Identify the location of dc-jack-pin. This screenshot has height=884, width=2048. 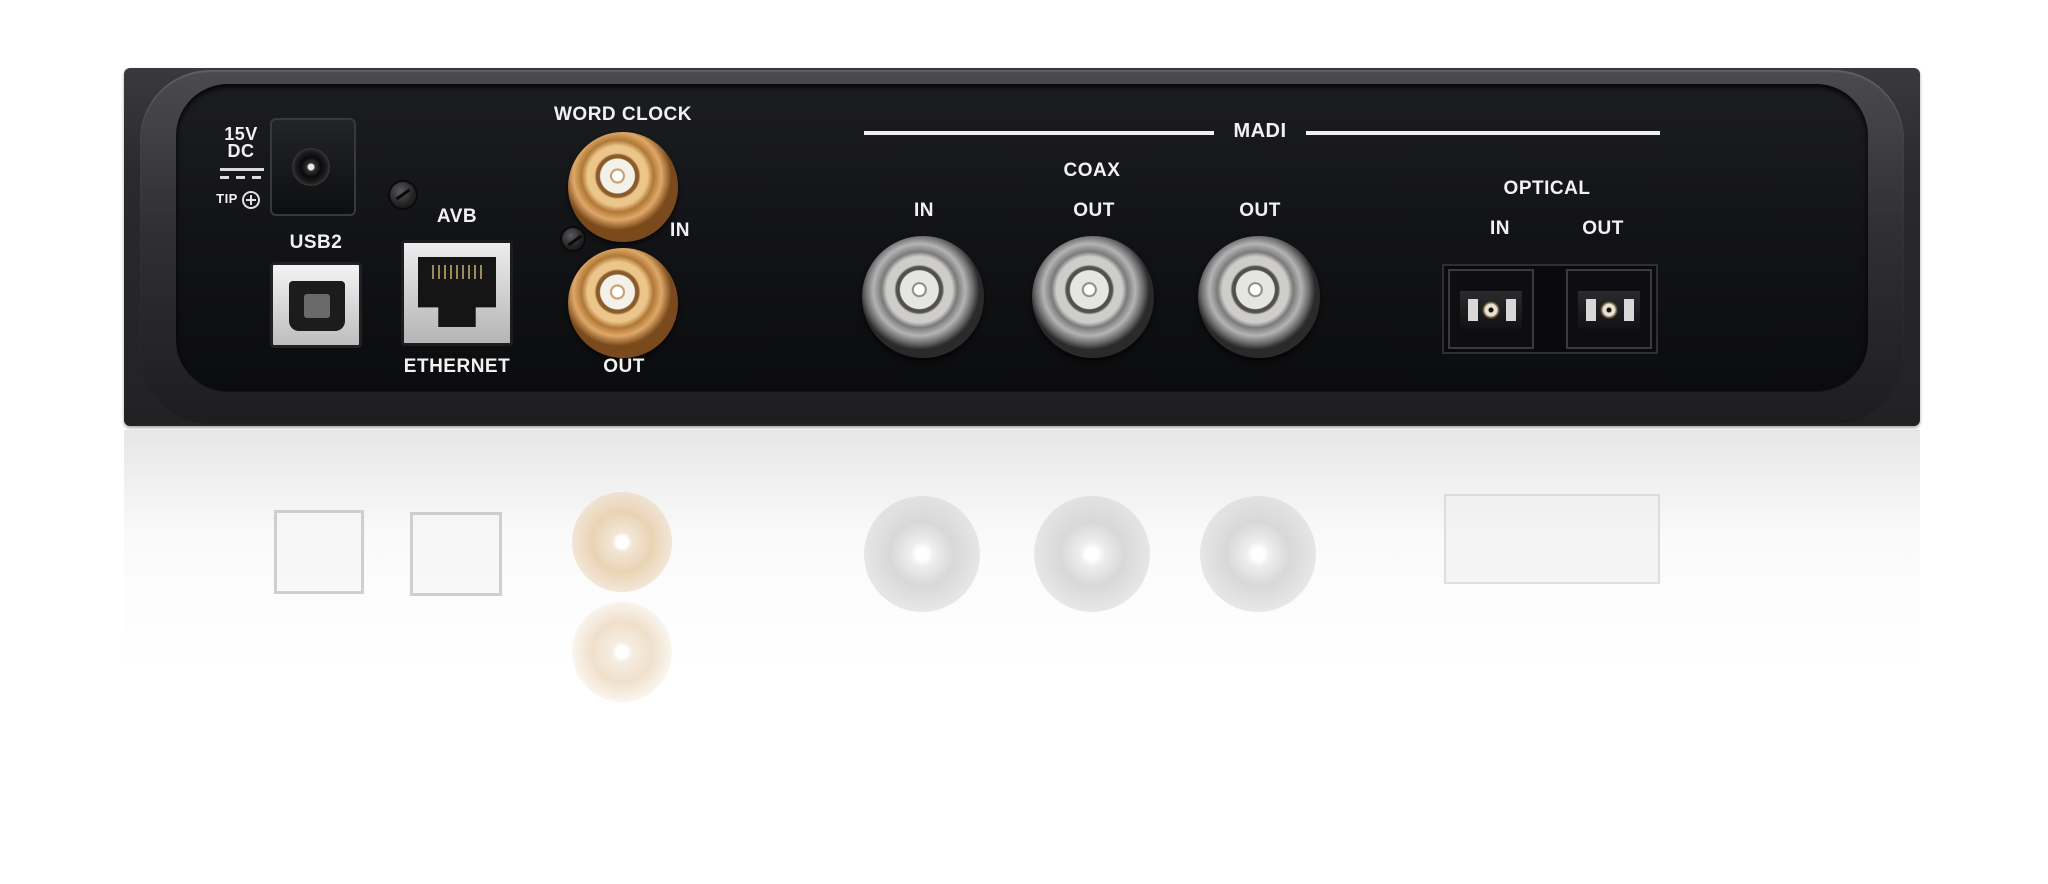
(311, 167).